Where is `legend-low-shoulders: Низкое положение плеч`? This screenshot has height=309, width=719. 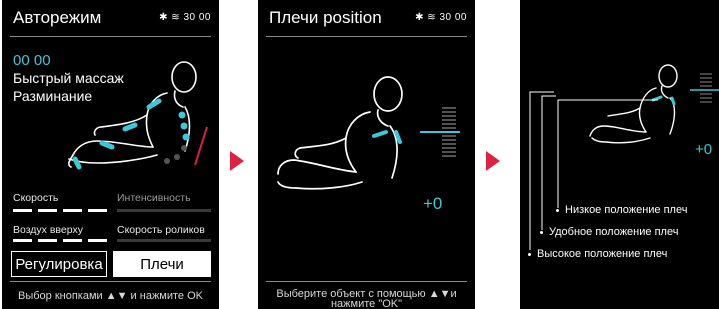 legend-low-shoulders: Низкое положение плеч is located at coordinates (621, 210).